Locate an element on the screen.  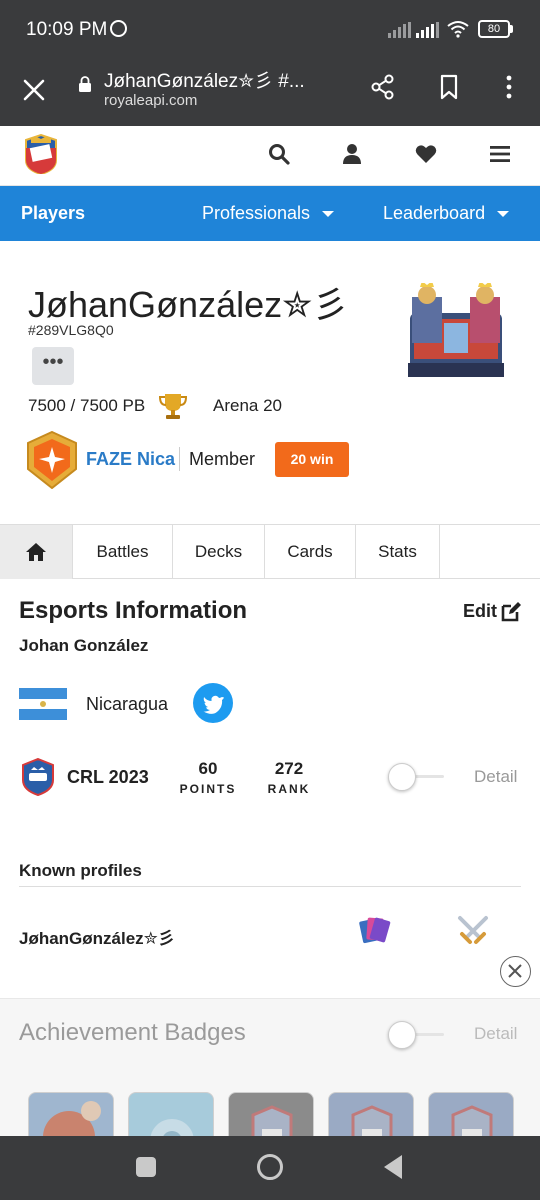
tab-decks: Decks is located at coordinates (219, 552).